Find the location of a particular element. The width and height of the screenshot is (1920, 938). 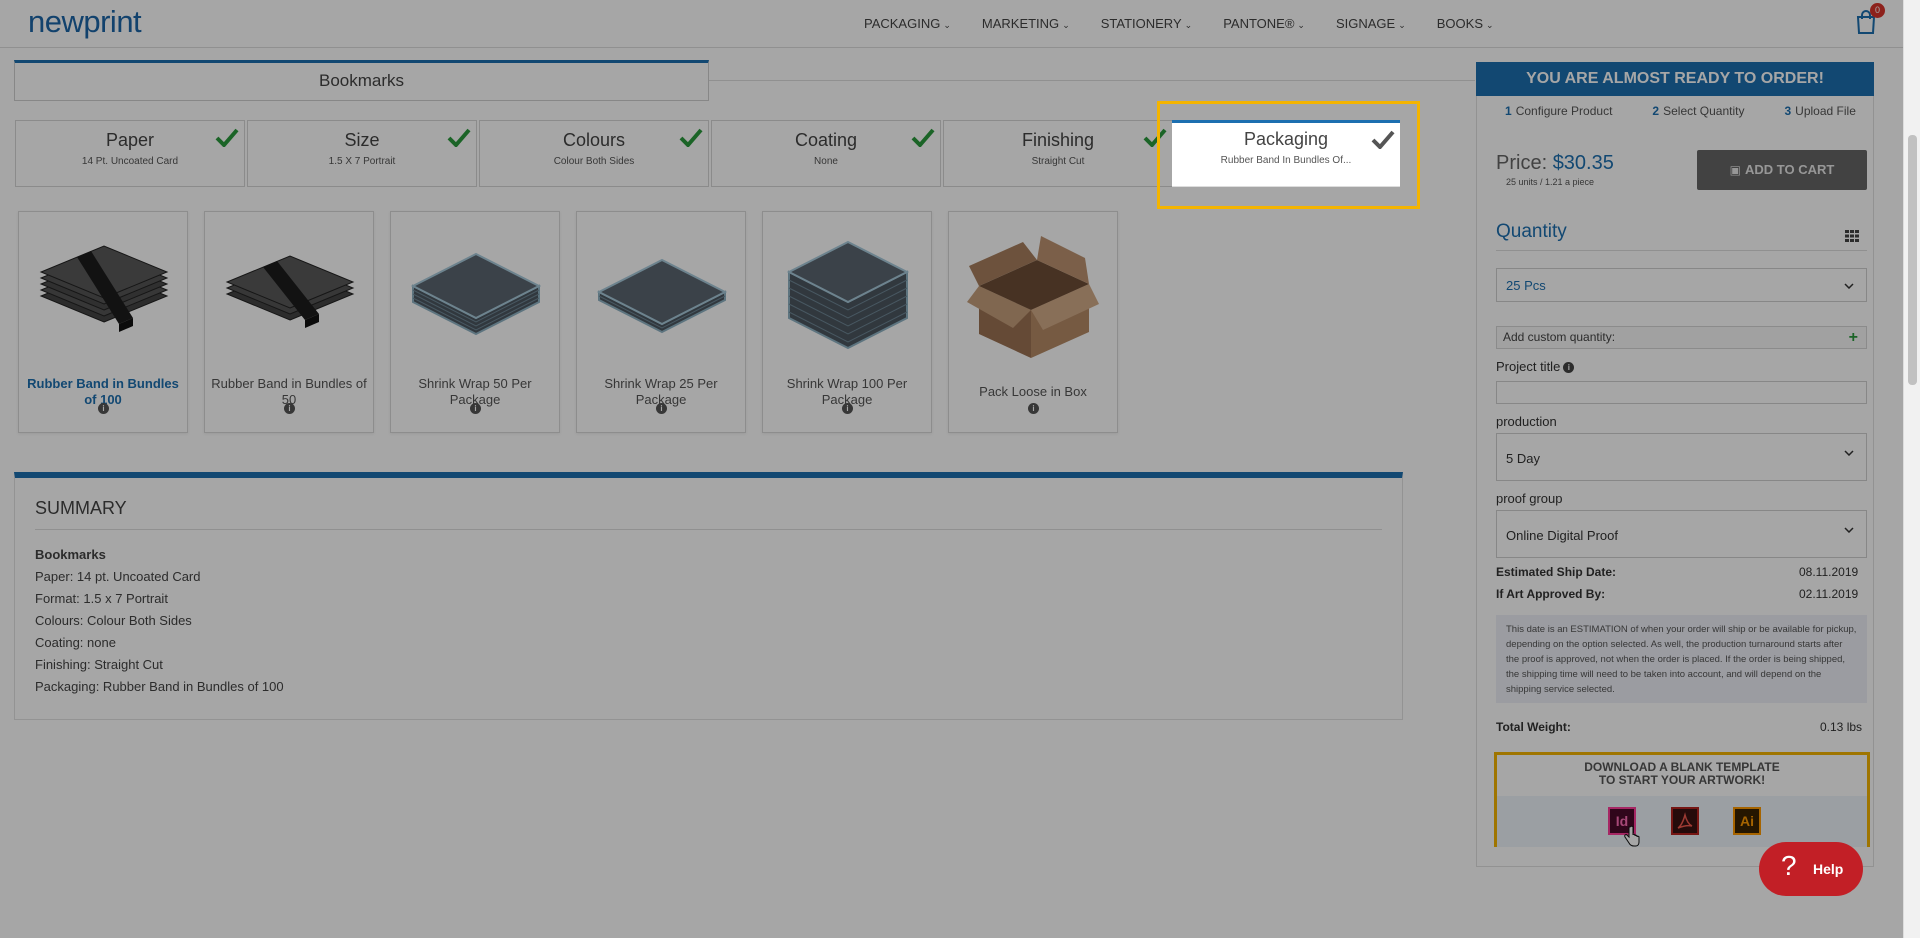

total-weight-value: 0.13 lbs is located at coordinates (1841, 727).